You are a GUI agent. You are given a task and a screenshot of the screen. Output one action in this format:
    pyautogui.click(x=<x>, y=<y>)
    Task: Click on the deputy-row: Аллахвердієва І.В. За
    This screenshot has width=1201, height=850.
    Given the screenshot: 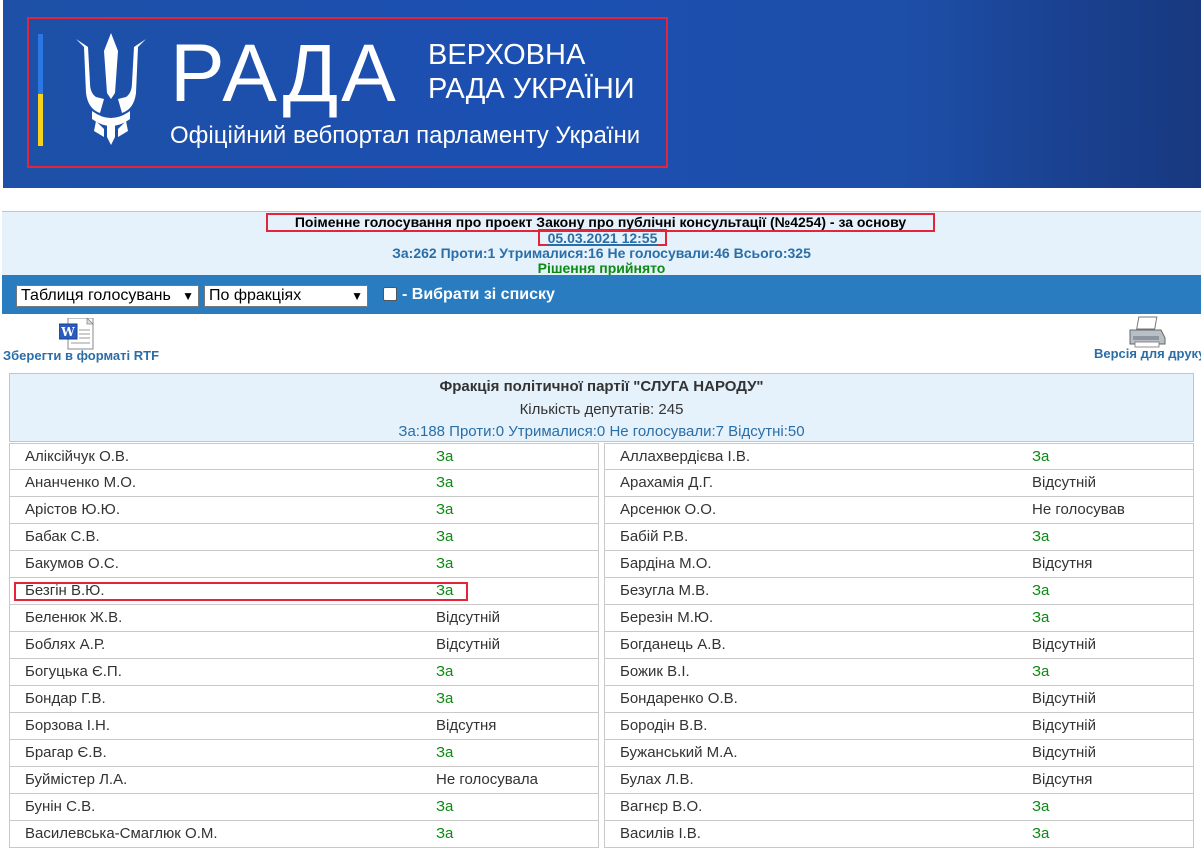 What is the action you would take?
    pyautogui.click(x=899, y=456)
    